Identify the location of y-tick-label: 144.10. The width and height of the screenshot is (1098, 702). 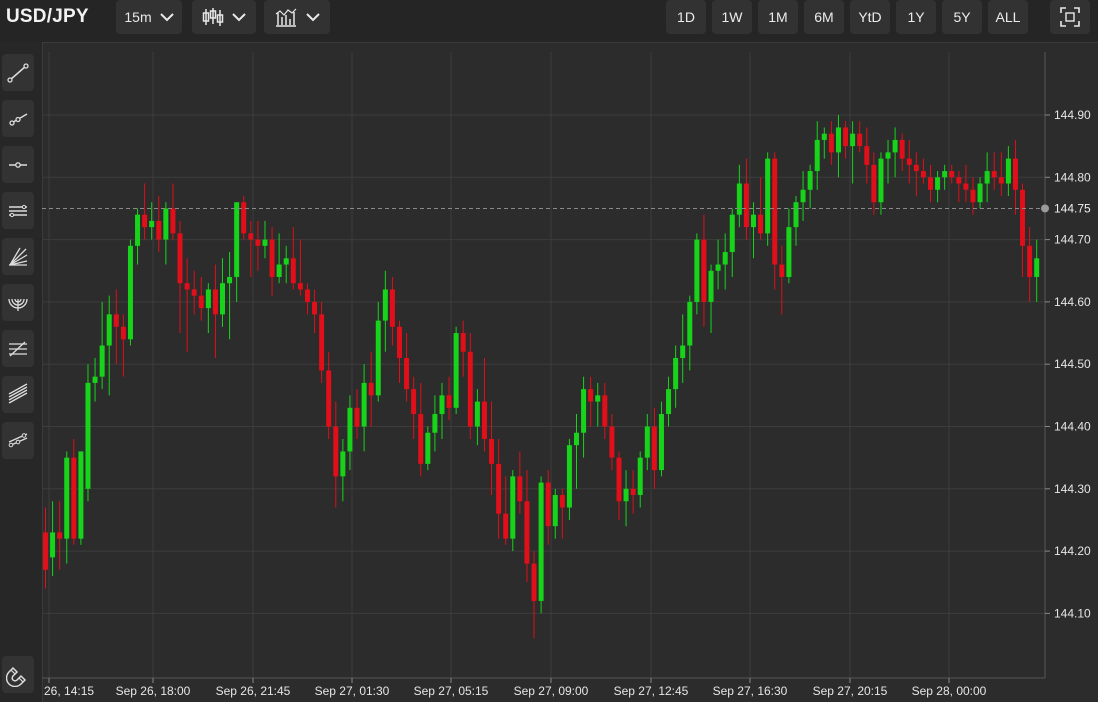
(1072, 613).